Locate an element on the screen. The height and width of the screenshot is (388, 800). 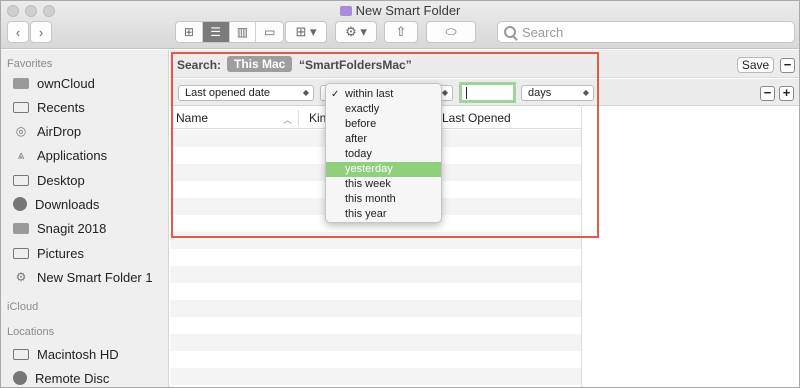
text-caret is located at coordinates (466, 93).